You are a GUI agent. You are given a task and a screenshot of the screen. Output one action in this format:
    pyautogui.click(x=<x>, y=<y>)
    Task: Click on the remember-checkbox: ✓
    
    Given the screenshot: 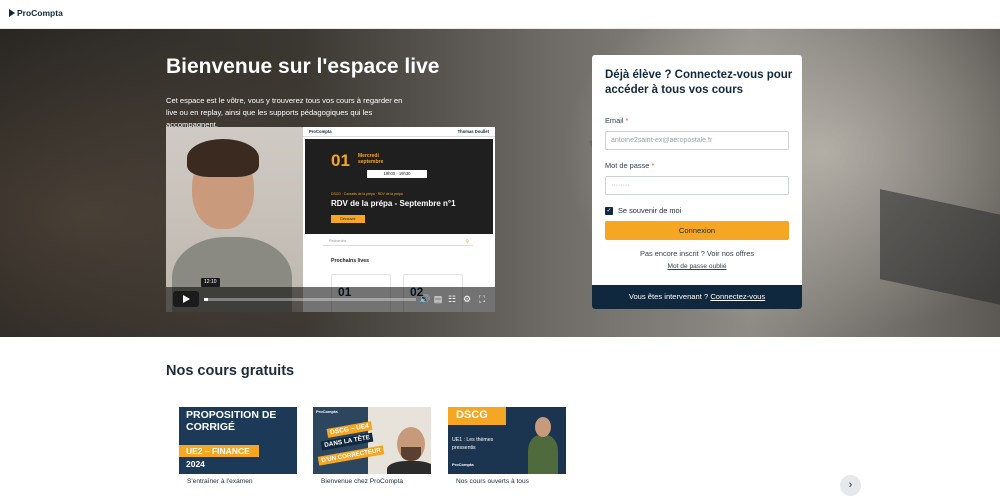 What is the action you would take?
    pyautogui.click(x=609, y=210)
    